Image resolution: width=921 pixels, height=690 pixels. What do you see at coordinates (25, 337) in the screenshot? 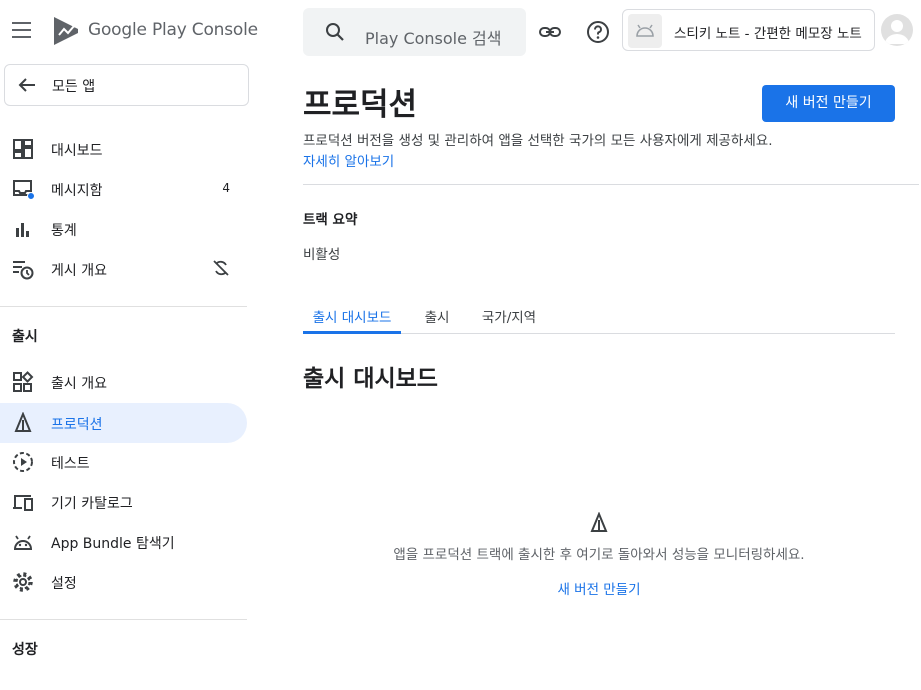
I see `release-section-label: 출시` at bounding box center [25, 337].